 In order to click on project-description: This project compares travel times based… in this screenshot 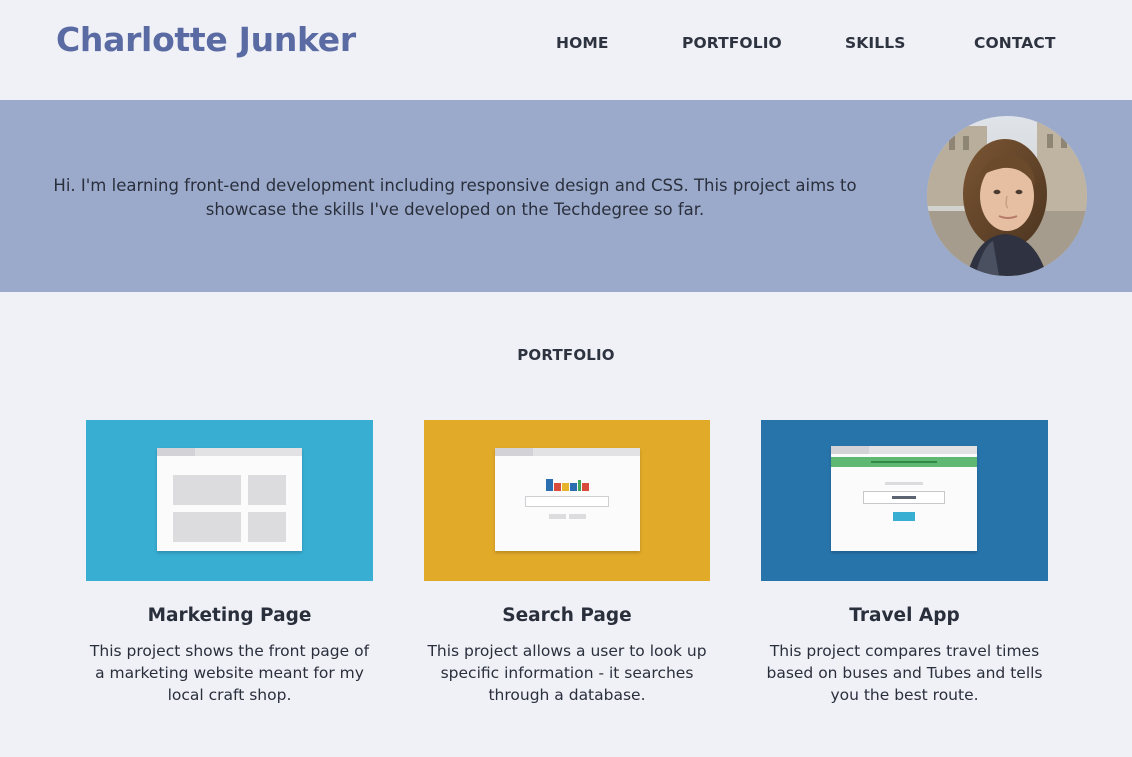, I will do `click(904, 673)`.